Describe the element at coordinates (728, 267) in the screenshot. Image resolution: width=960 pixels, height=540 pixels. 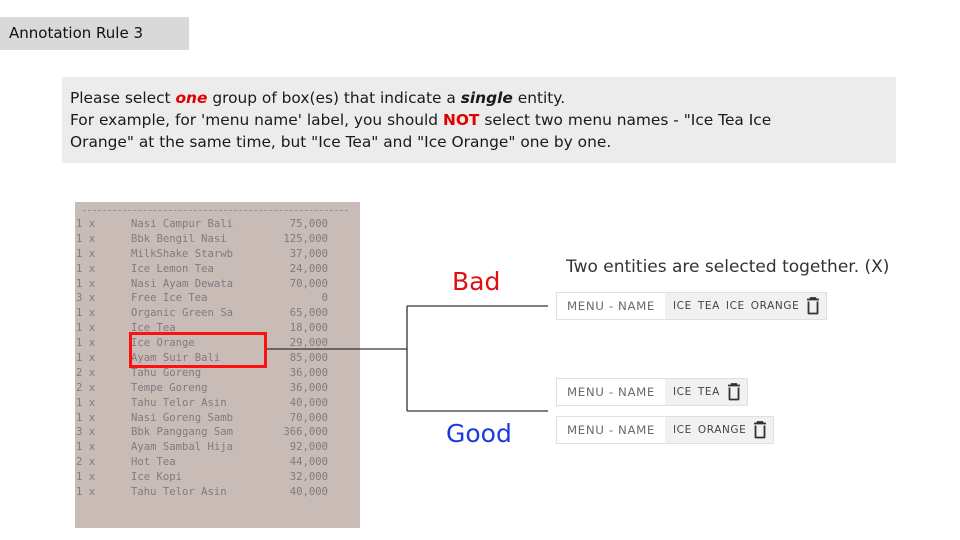
I see `bad-note: Two entities are selected together. (X)` at that location.